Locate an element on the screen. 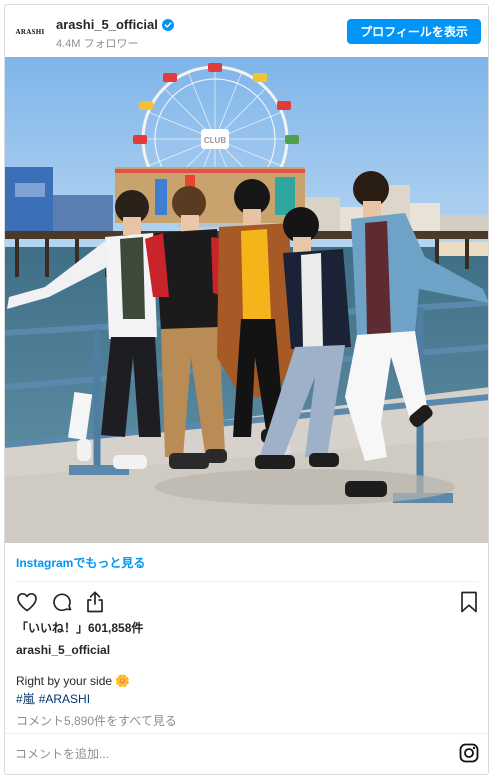  comment-icon is located at coordinates (62, 602).